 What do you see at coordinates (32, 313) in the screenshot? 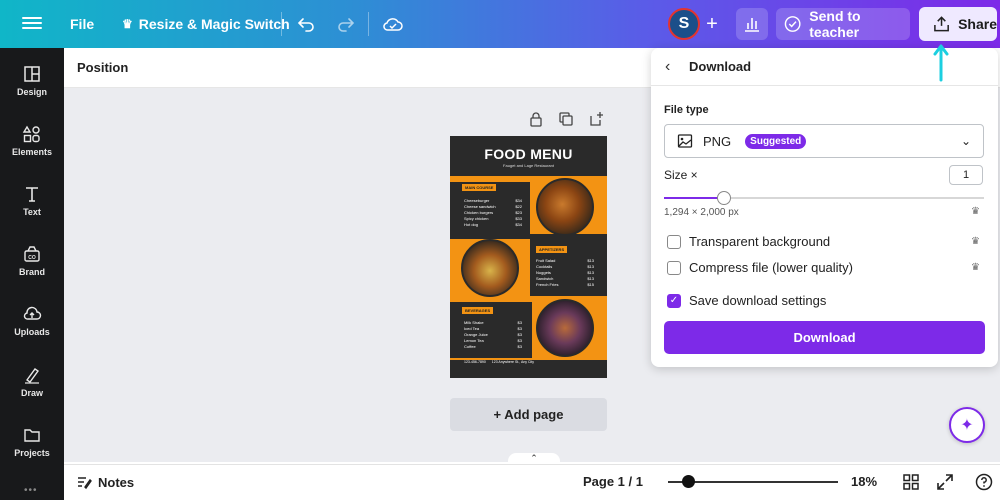
I see `uploads-icon` at bounding box center [32, 313].